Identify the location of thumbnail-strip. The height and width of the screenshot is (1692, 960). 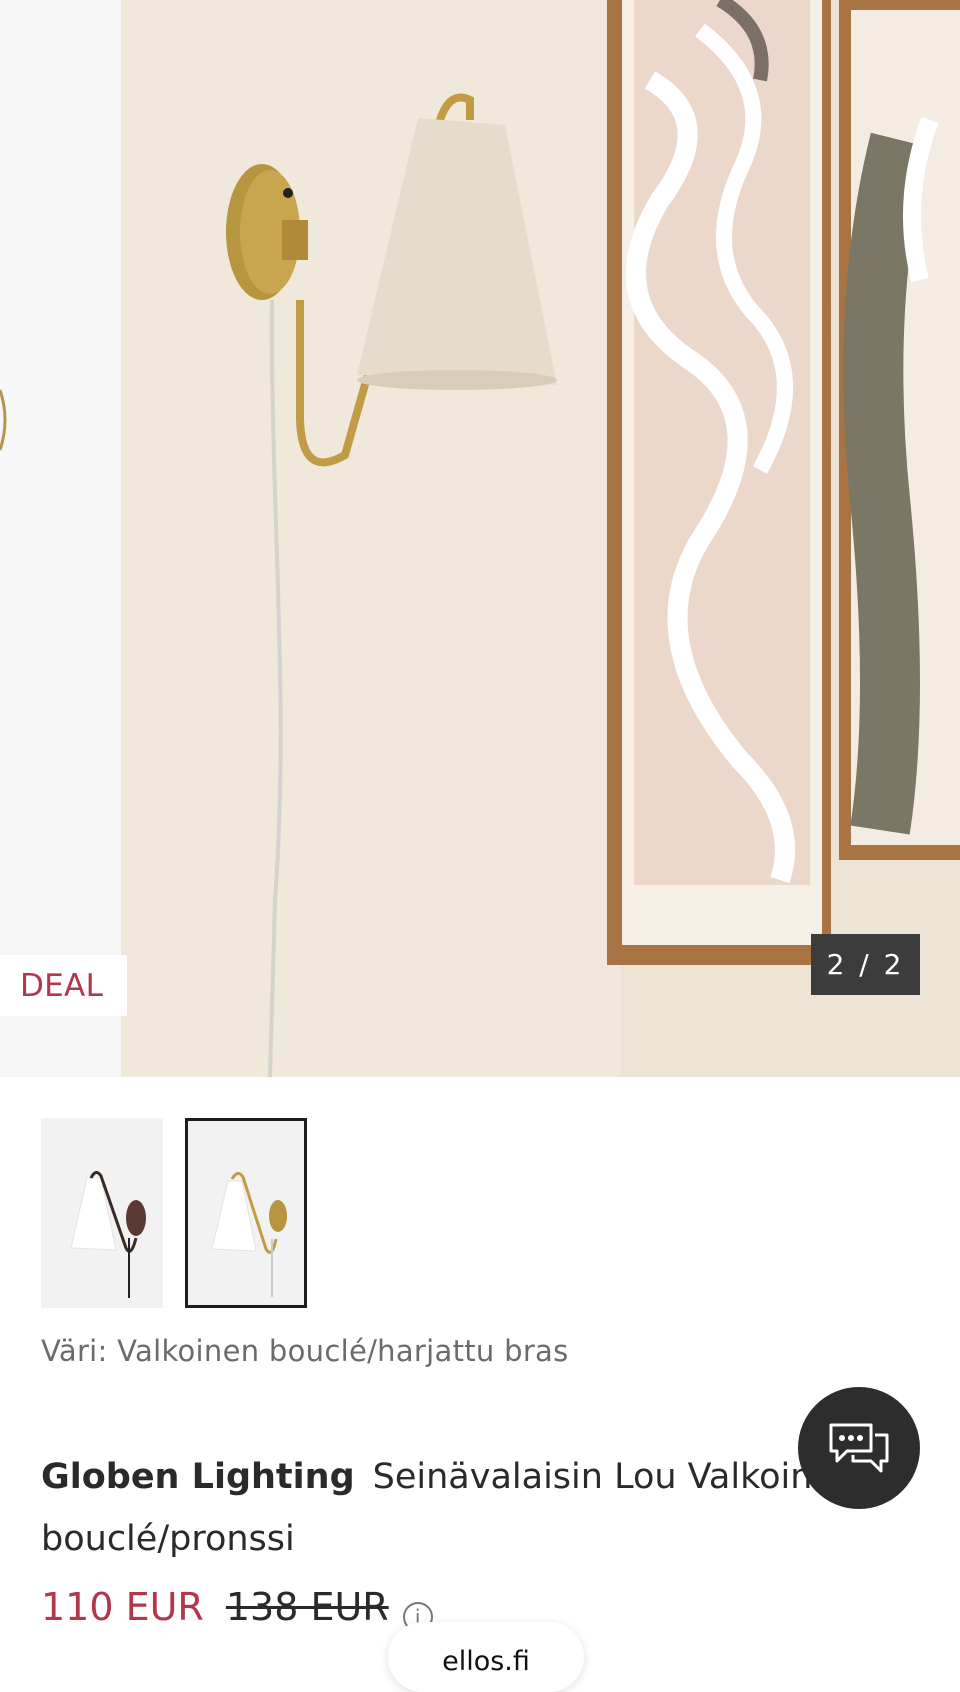
(174, 1213).